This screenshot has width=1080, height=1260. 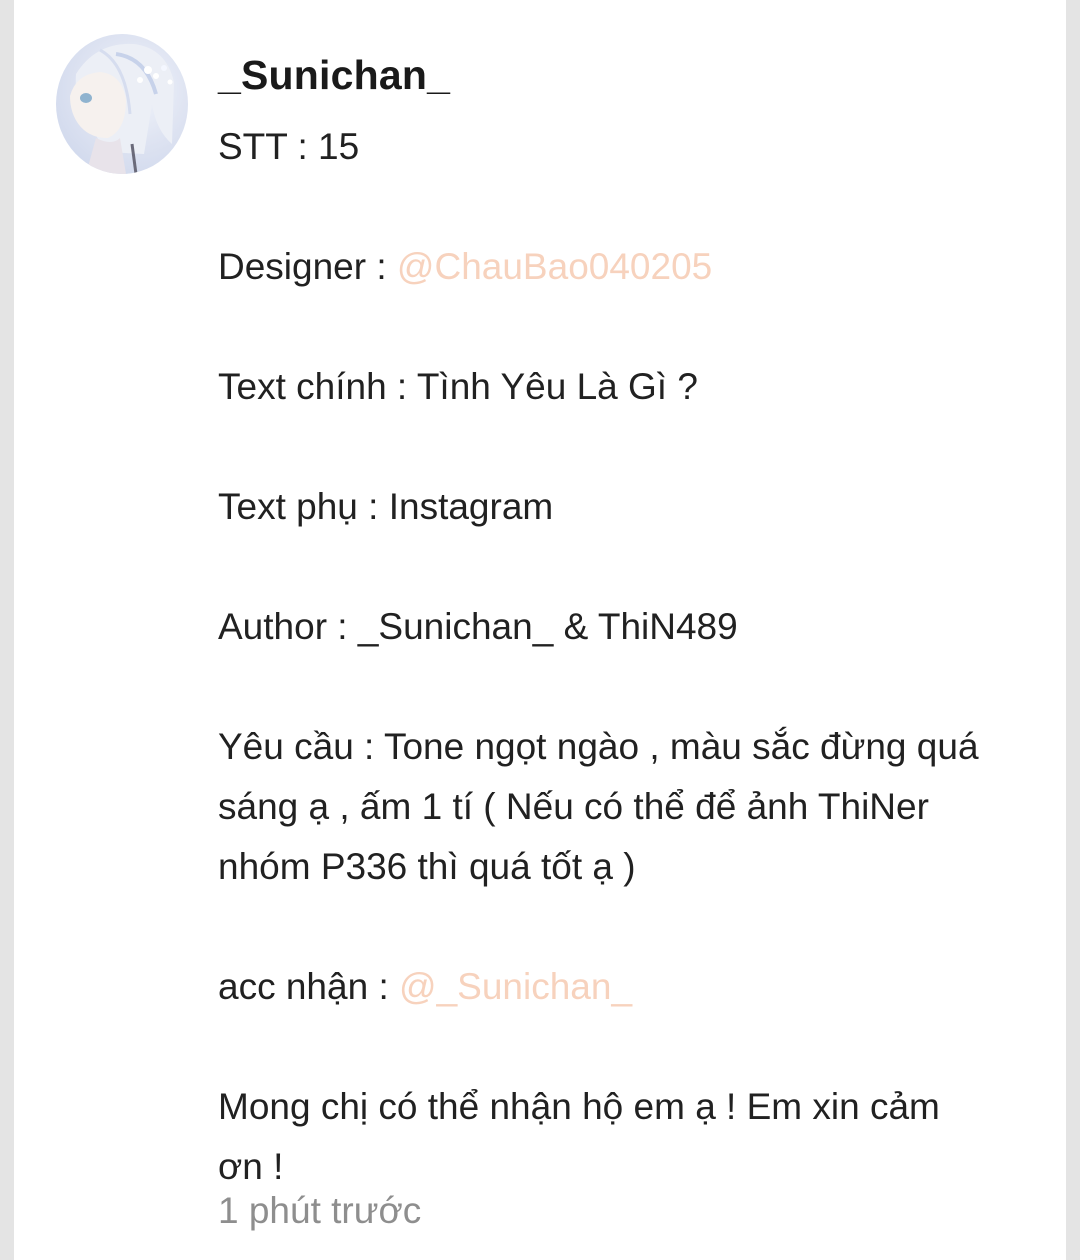 I want to click on username: _Sunichan_, so click(x=334, y=75).